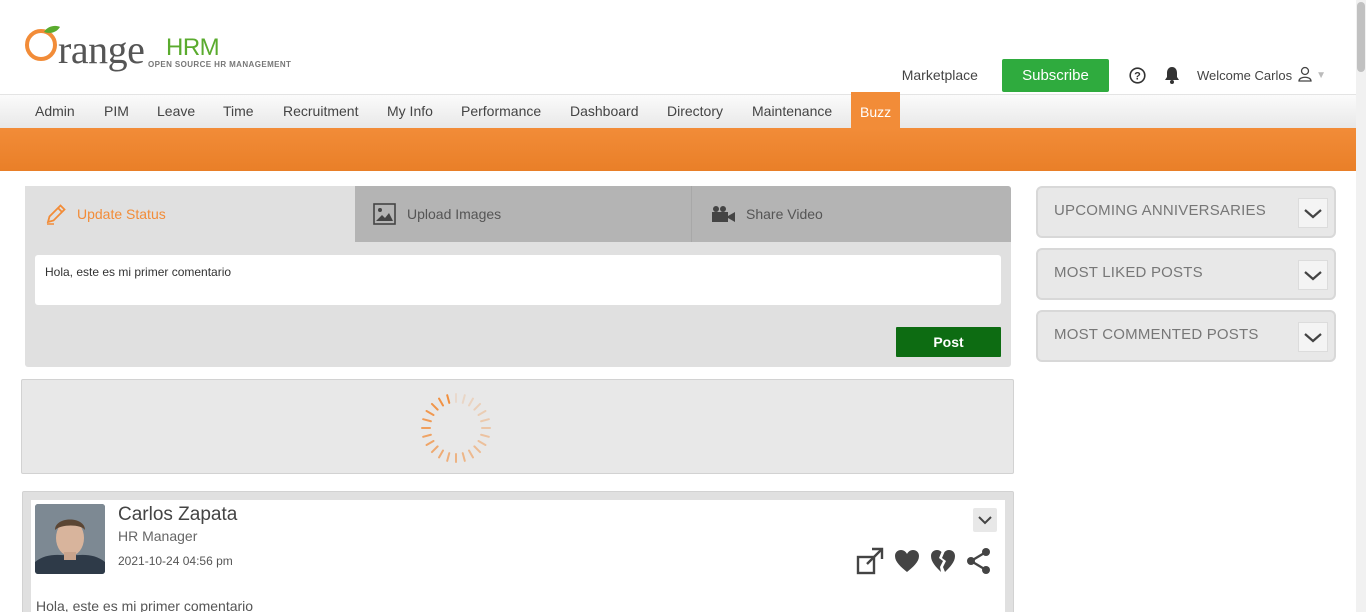 The height and width of the screenshot is (612, 1366). Describe the element at coordinates (940, 75) in the screenshot. I see `marketplace-link: Marketplace` at that location.